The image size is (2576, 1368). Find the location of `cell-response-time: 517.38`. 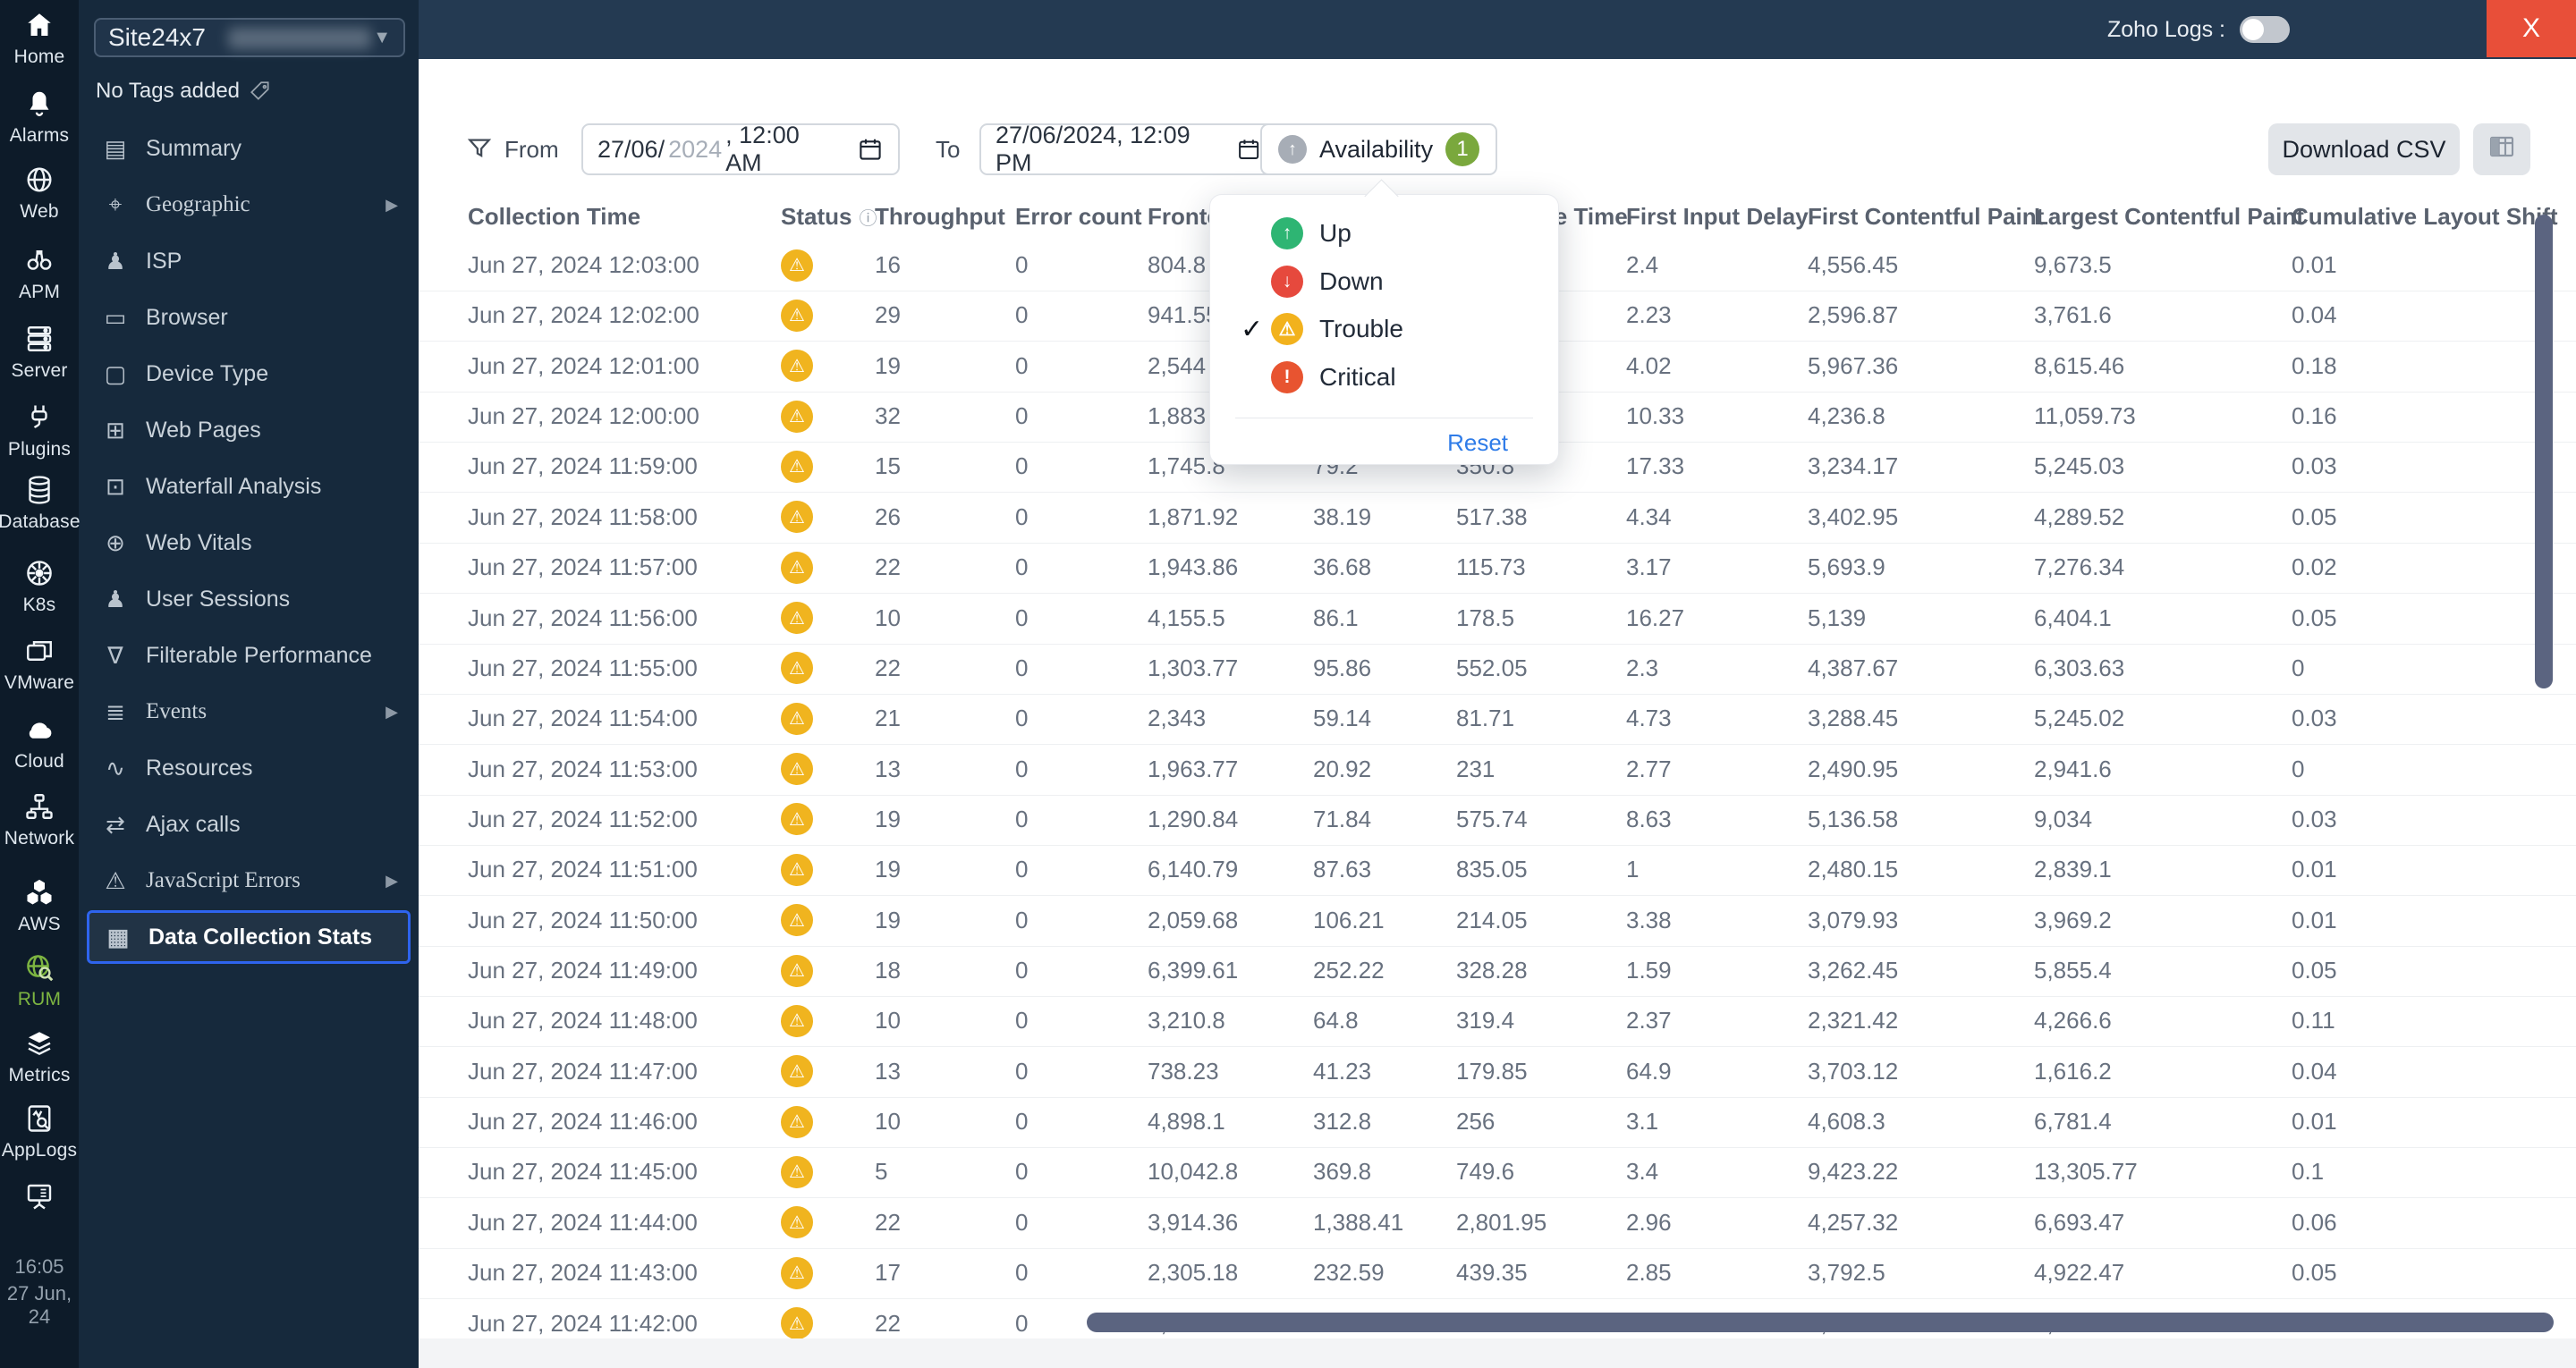

cell-response-time: 517.38 is located at coordinates (1492, 516).